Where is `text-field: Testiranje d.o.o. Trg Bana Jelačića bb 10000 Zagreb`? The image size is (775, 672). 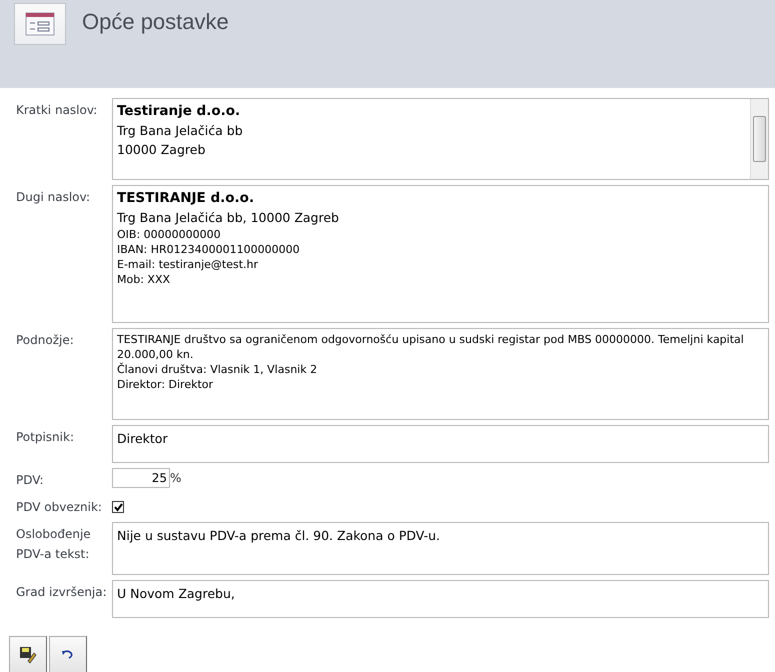
text-field: Testiranje d.o.o. Trg Bana Jelačića bb 10000 Zagreb is located at coordinates (440, 139).